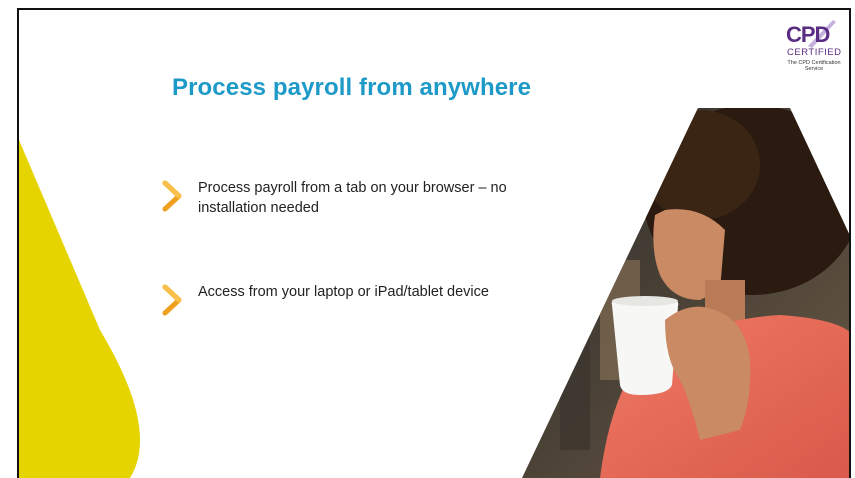 This screenshot has width=855, height=478. Describe the element at coordinates (814, 52) in the screenshot. I see `cpd-certified-text: CERTIFIED` at that location.